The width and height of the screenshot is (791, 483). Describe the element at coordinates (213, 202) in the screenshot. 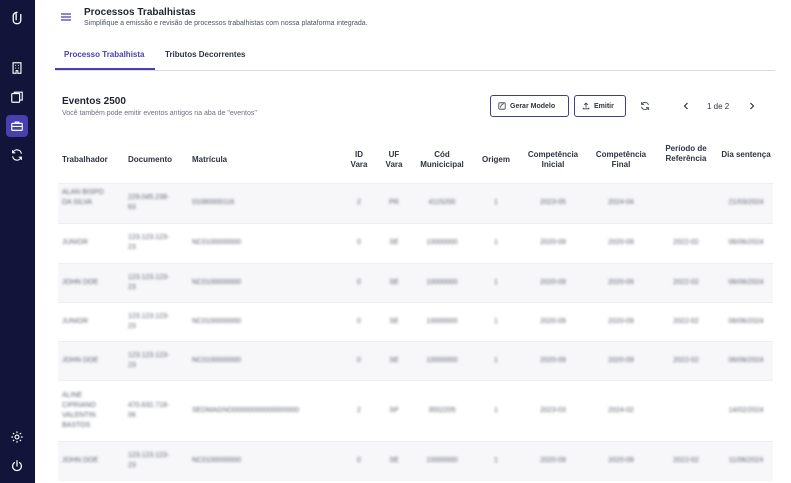

I see `table-cell: 01080000116` at that location.